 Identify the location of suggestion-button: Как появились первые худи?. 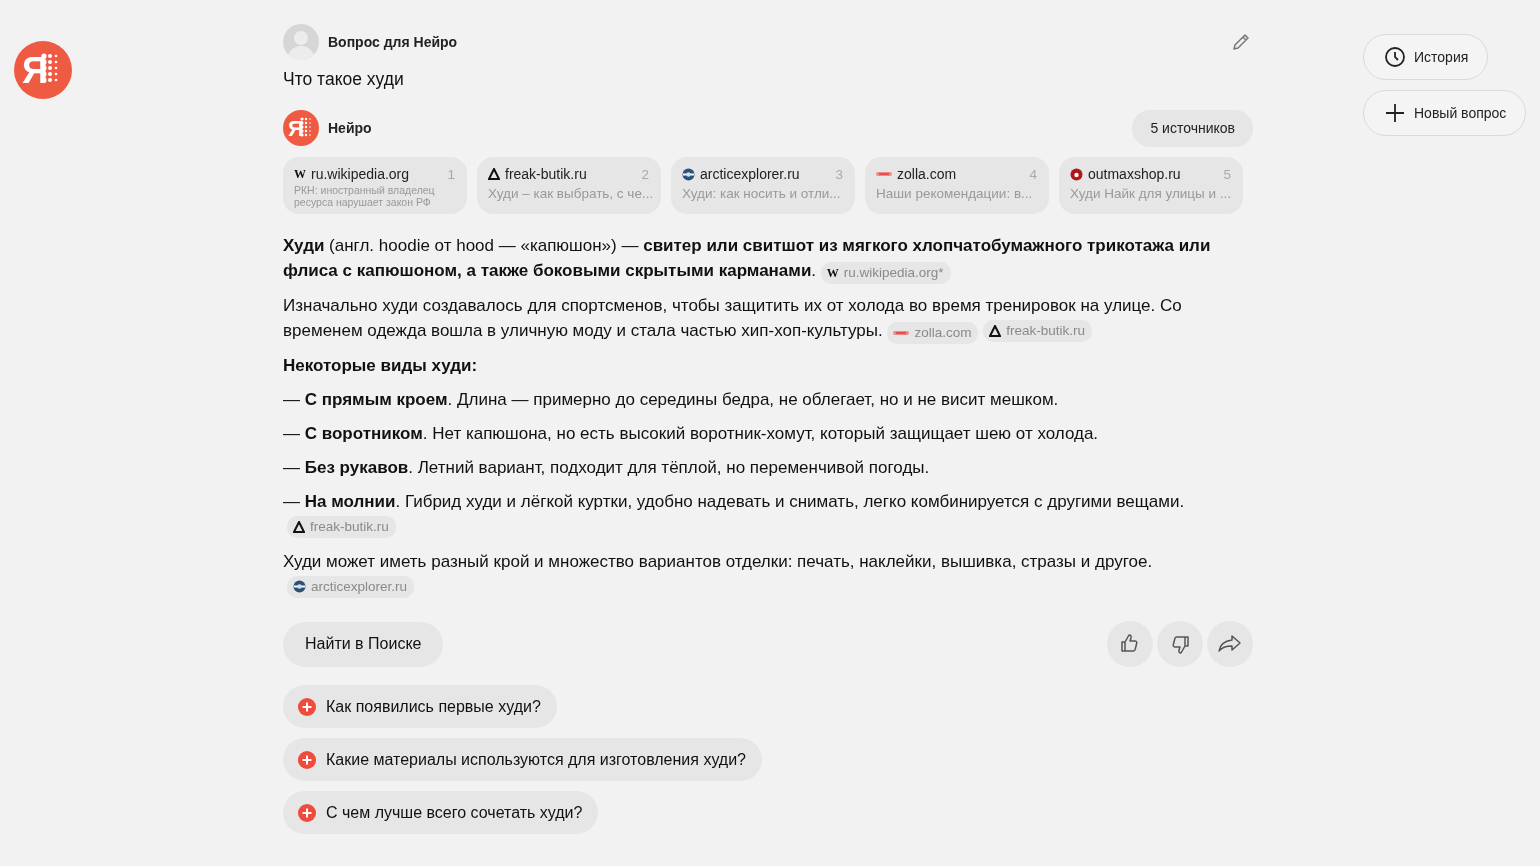
(420, 707).